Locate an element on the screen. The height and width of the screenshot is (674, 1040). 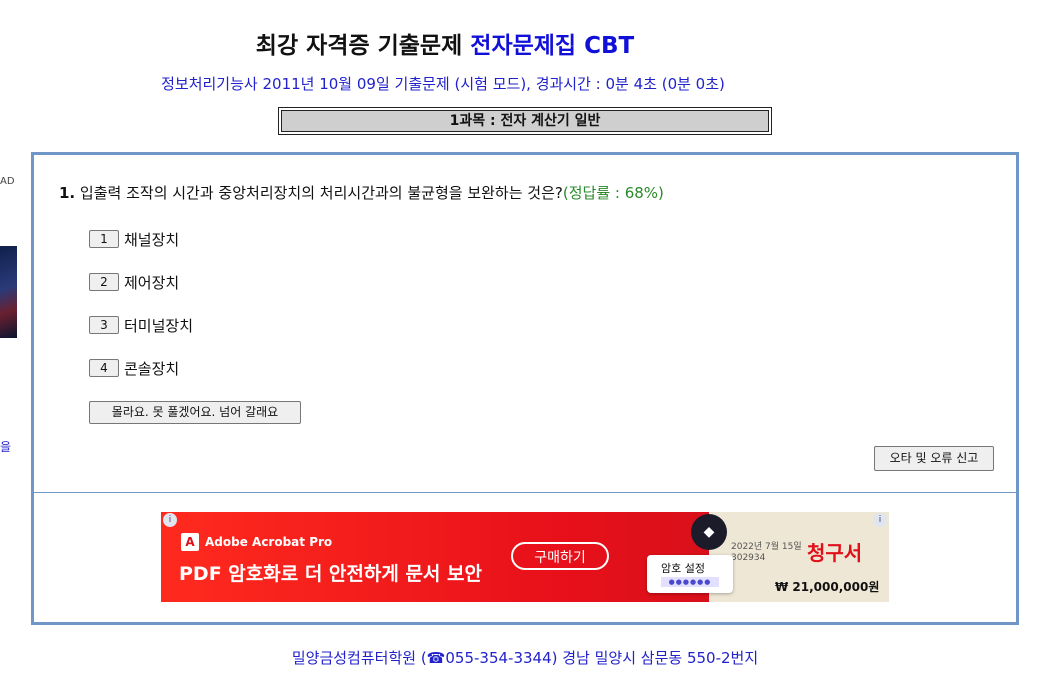
option-1: 1 채널장치 is located at coordinates (134, 239).